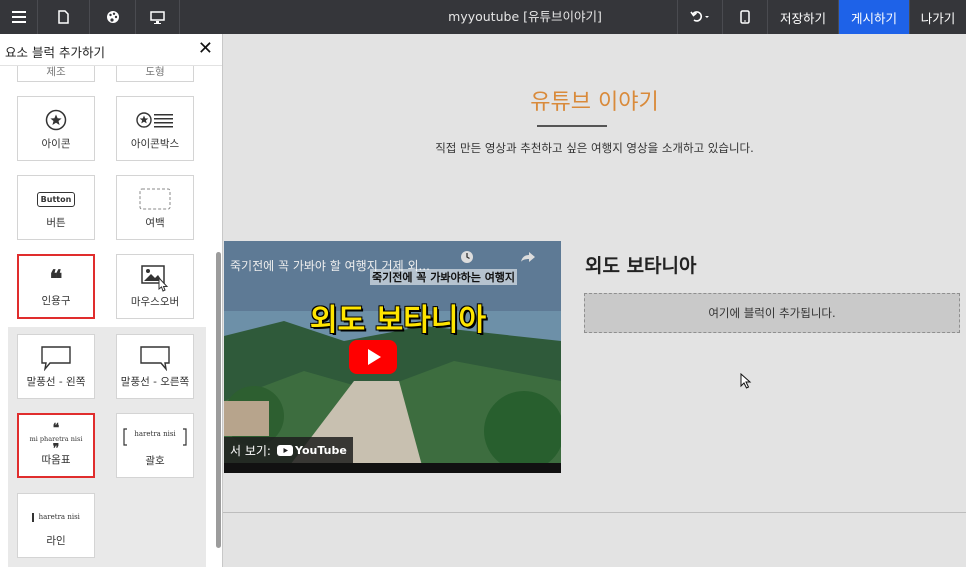 The width and height of the screenshot is (966, 567). I want to click on line-icon-text: haretra nisi, so click(59, 517).